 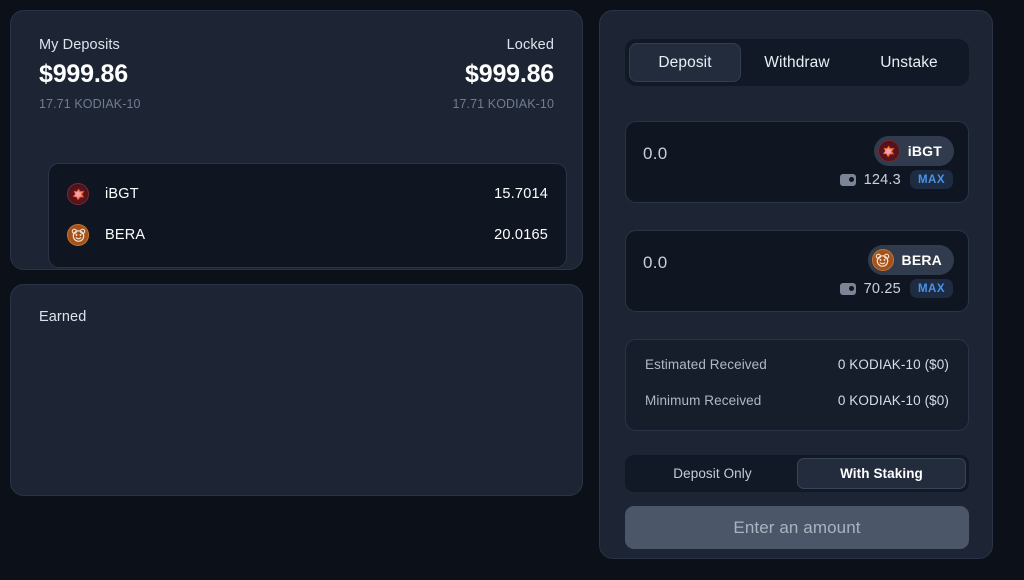 I want to click on locked-value: $999.86, so click(x=509, y=74).